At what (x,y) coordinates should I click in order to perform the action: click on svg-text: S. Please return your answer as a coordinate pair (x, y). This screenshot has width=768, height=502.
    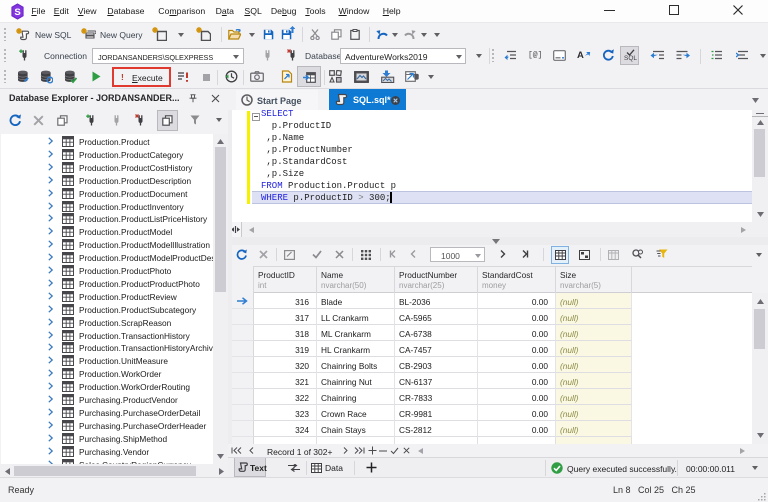
    Looking at the image, I should click on (17, 12).